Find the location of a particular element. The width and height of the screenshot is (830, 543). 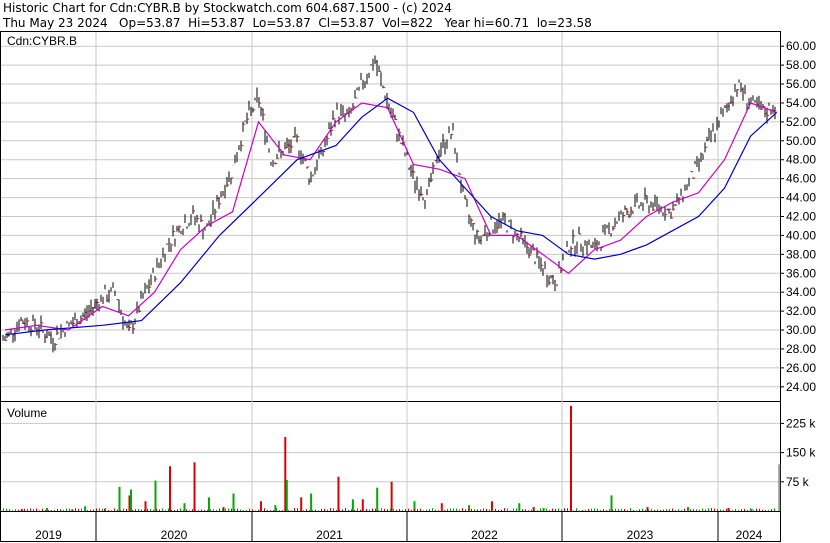

price-tick-label: 42.00 is located at coordinates (801, 217).